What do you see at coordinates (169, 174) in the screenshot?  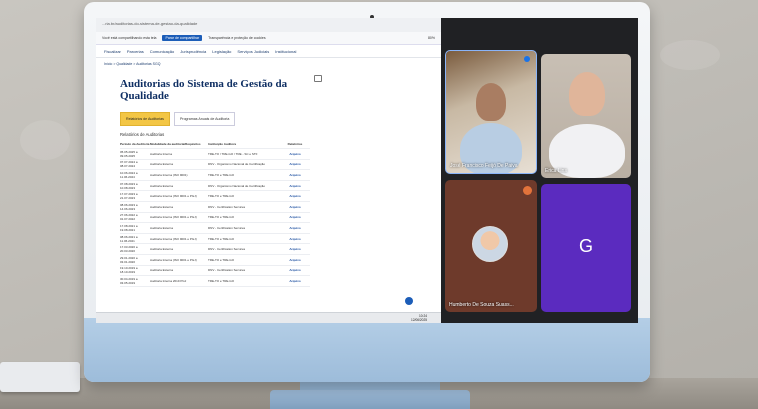 I see `table-cell: Auditoria Interna (ISO 9001)` at bounding box center [169, 174].